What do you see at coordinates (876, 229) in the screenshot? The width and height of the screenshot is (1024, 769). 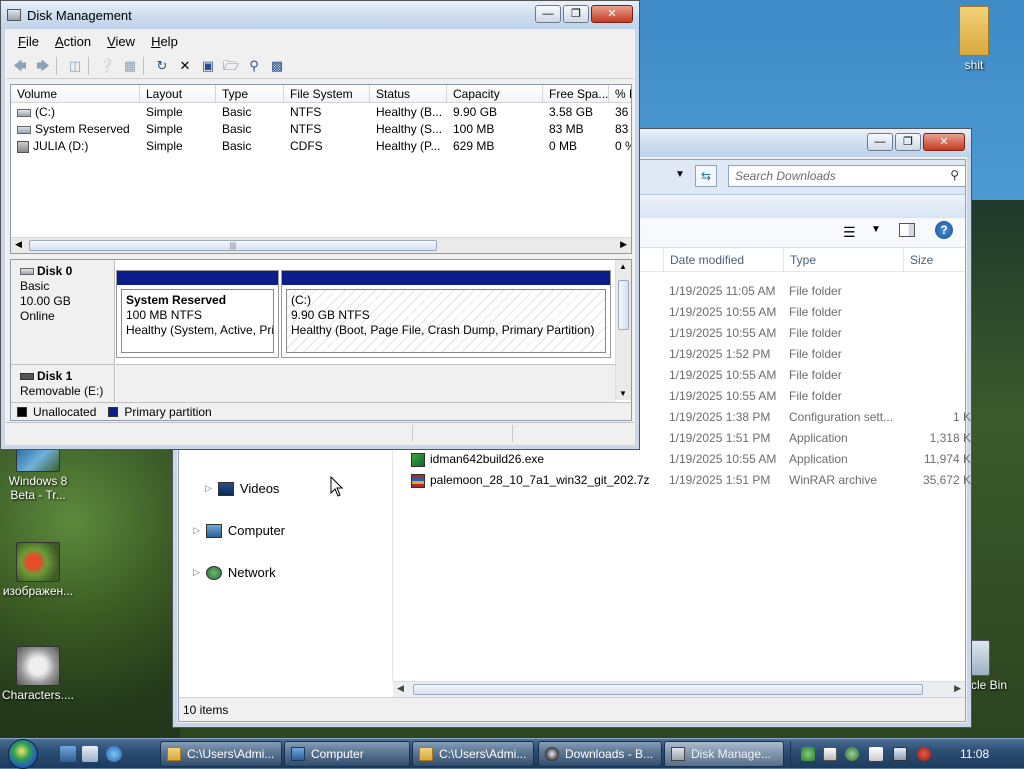 I see `view-dropdown-icon: ▼` at bounding box center [876, 229].